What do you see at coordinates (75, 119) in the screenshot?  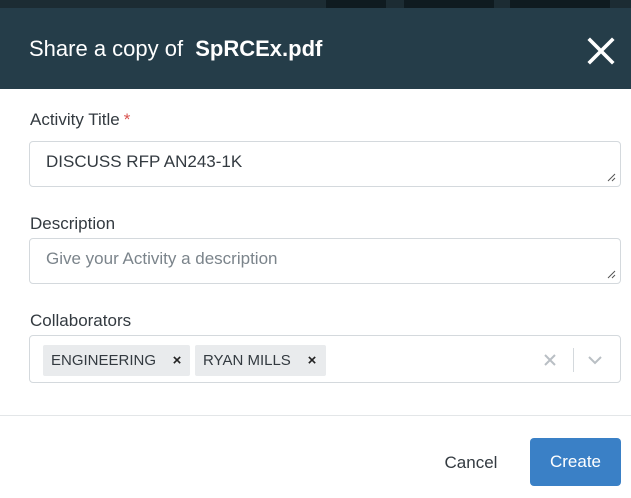 I see `activity-title-label-text: Activity Title` at bounding box center [75, 119].